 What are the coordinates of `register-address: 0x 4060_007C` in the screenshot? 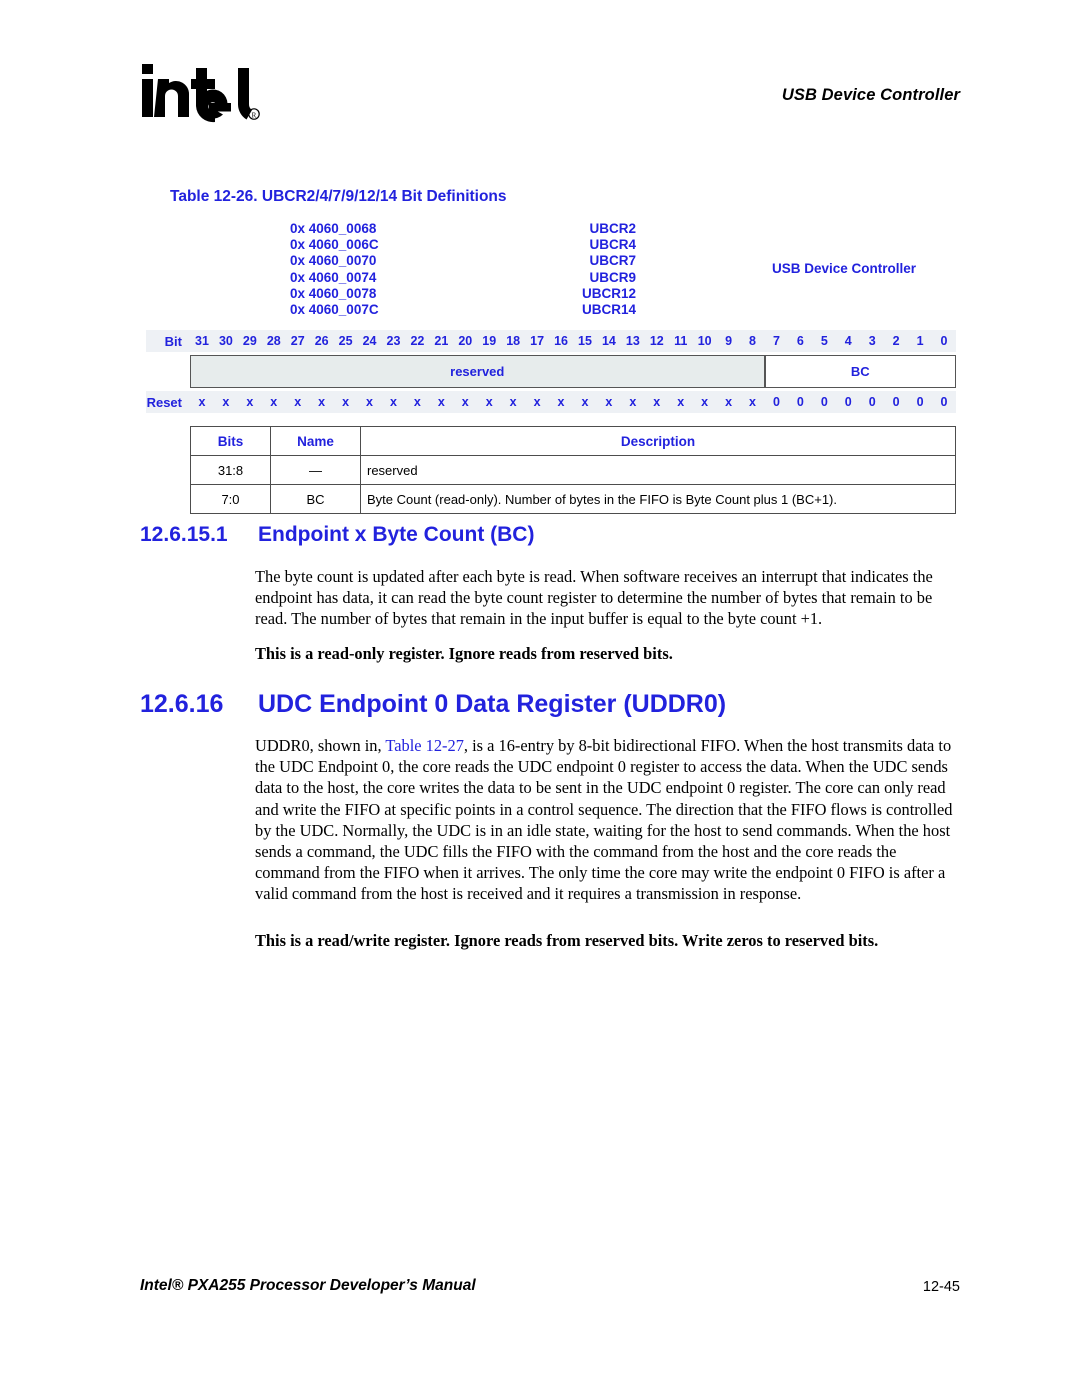 It's located at (334, 309).